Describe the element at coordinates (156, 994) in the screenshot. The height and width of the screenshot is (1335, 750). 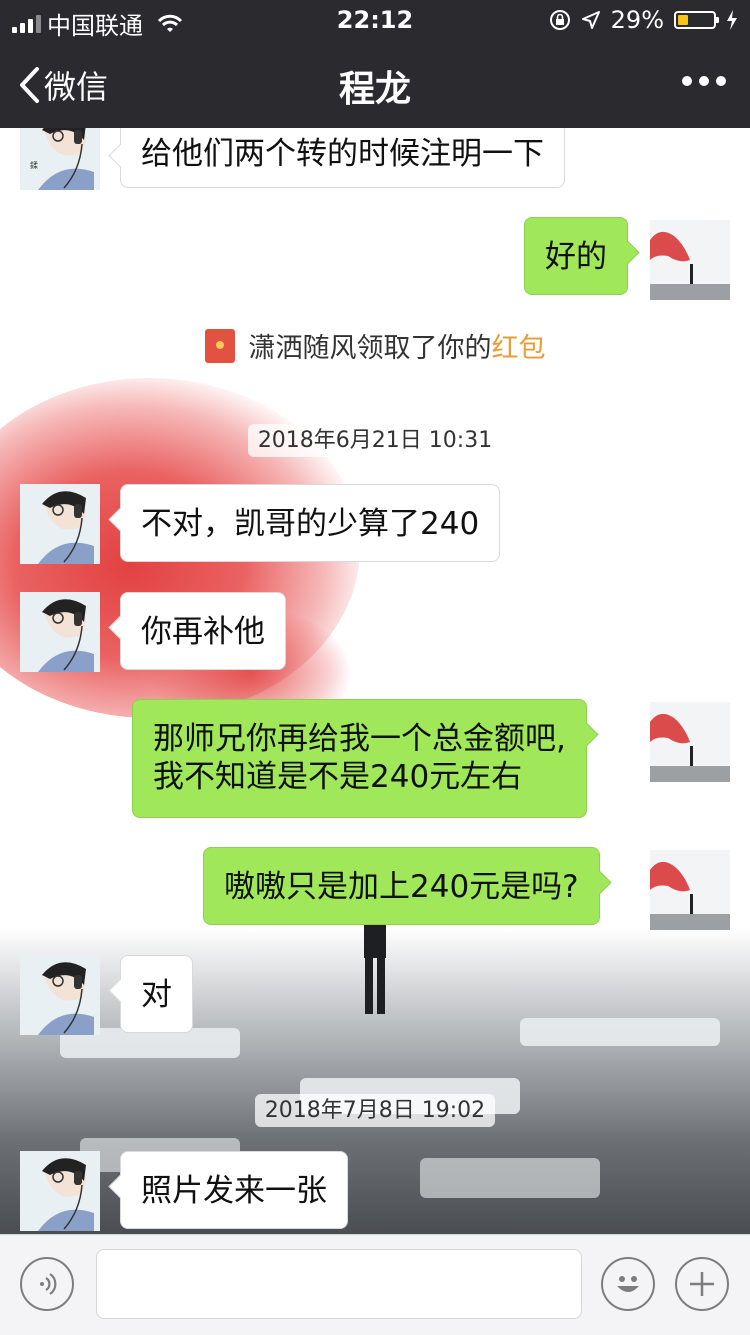
I see `message-received: 对` at that location.